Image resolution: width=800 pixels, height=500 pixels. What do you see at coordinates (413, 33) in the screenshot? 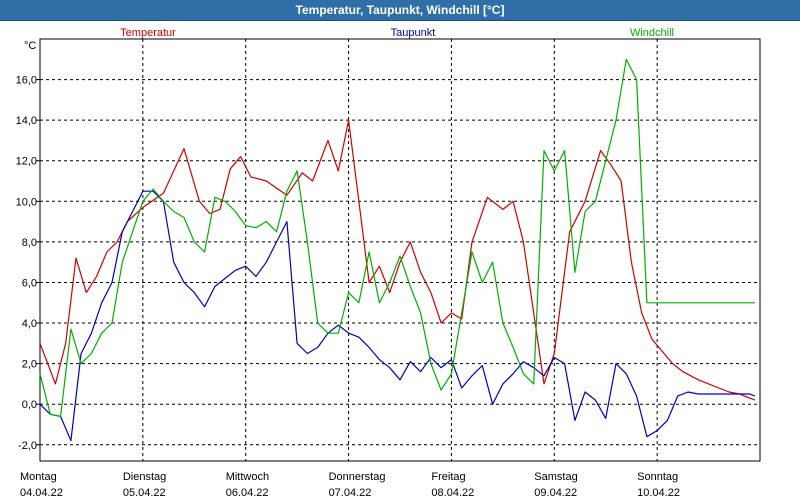
I see `legend-taupunkt: Taupunkt` at bounding box center [413, 33].